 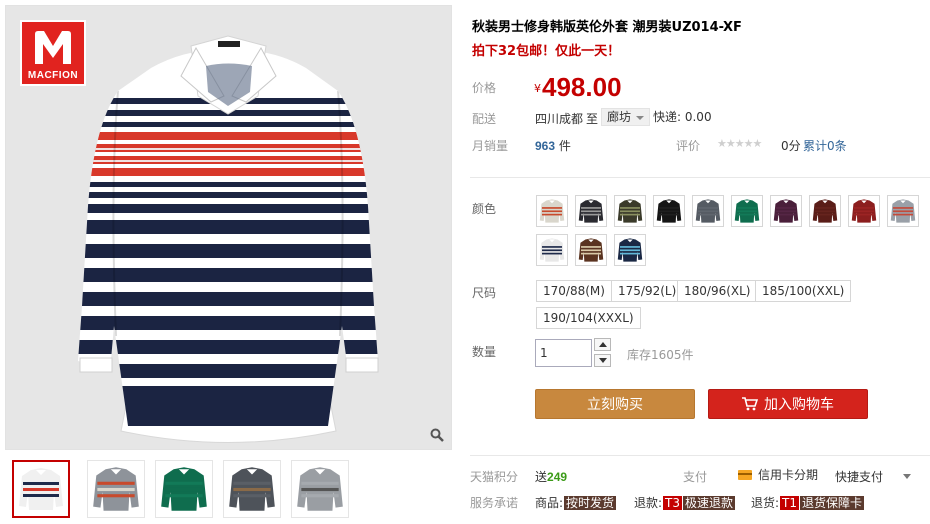 What do you see at coordinates (647, 291) in the screenshot?
I see `size-option: 175/92(L)` at bounding box center [647, 291].